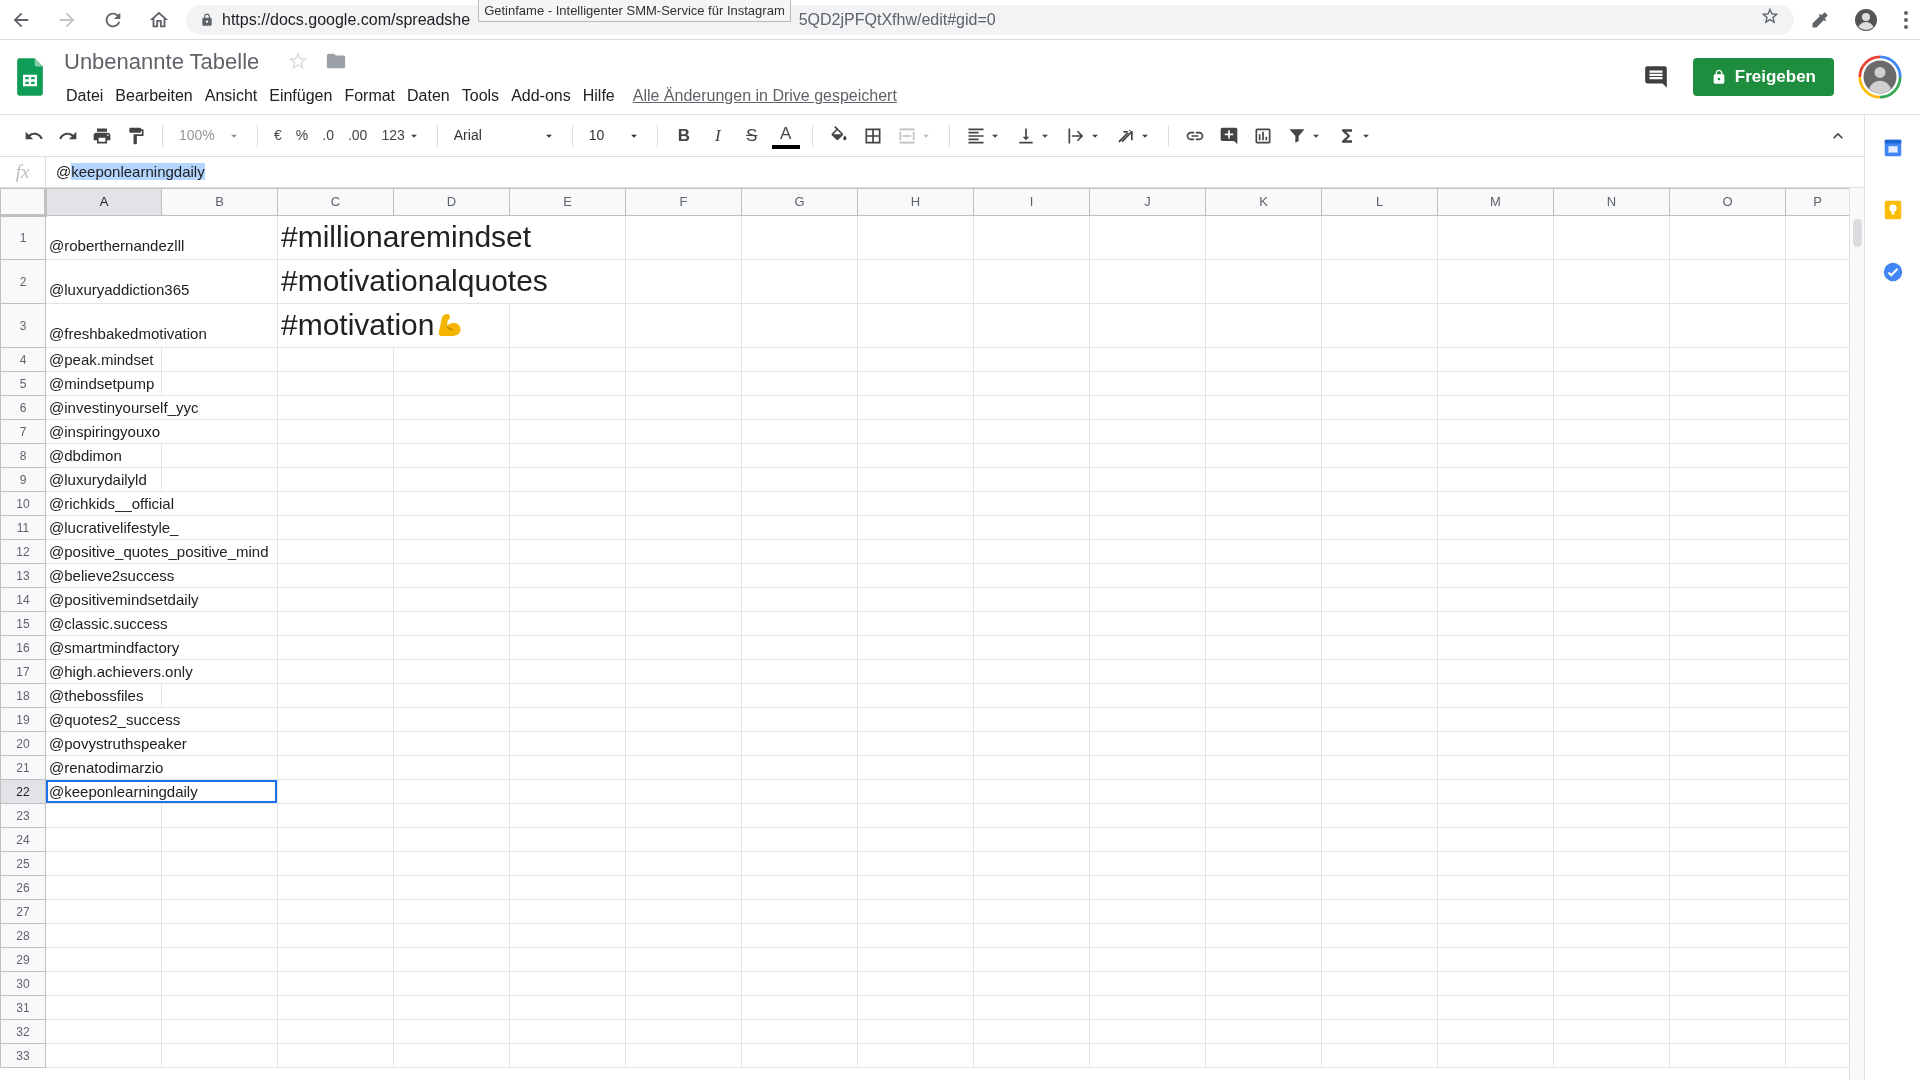  What do you see at coordinates (85, 455) in the screenshot?
I see `cell-text: @dbdimon` at bounding box center [85, 455].